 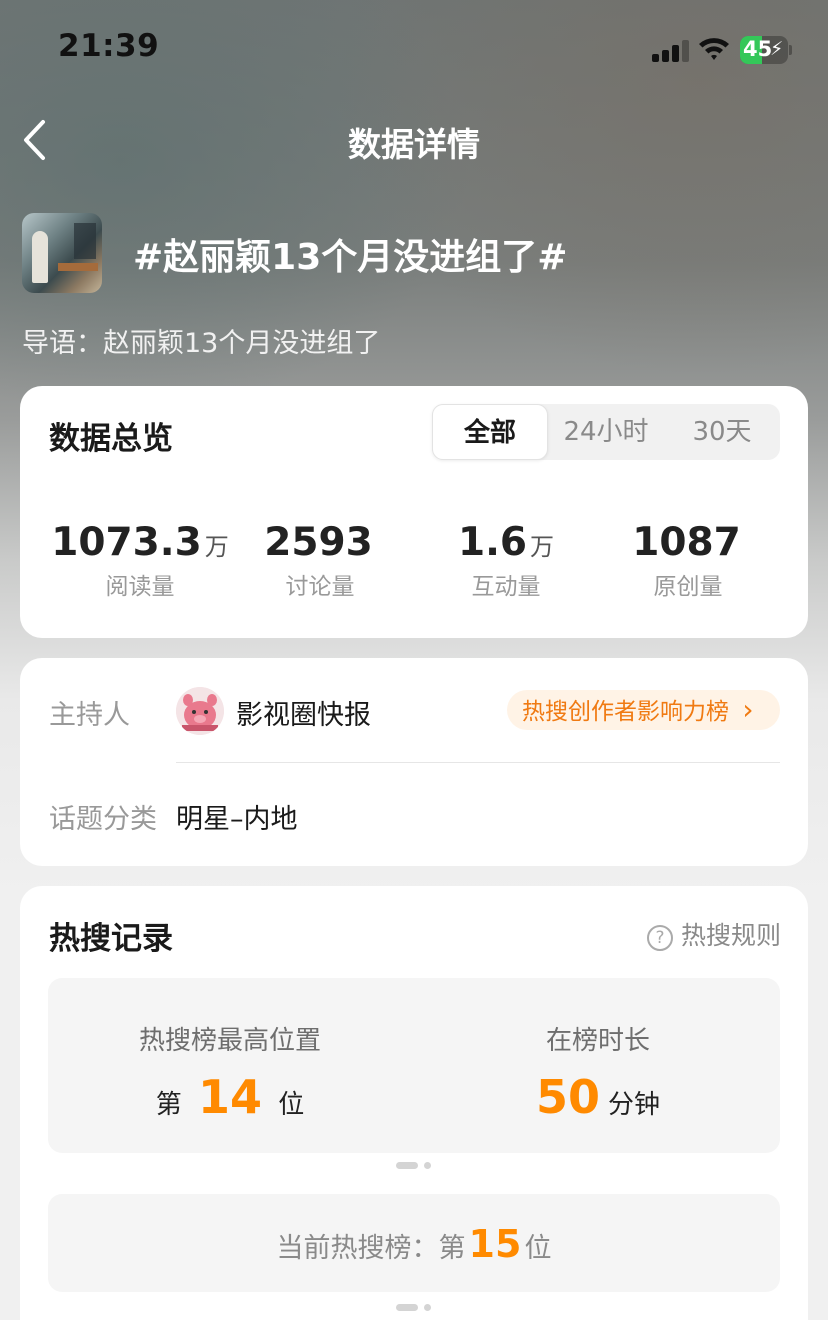 I want to click on stat-label: 原创量, so click(x=688, y=587).